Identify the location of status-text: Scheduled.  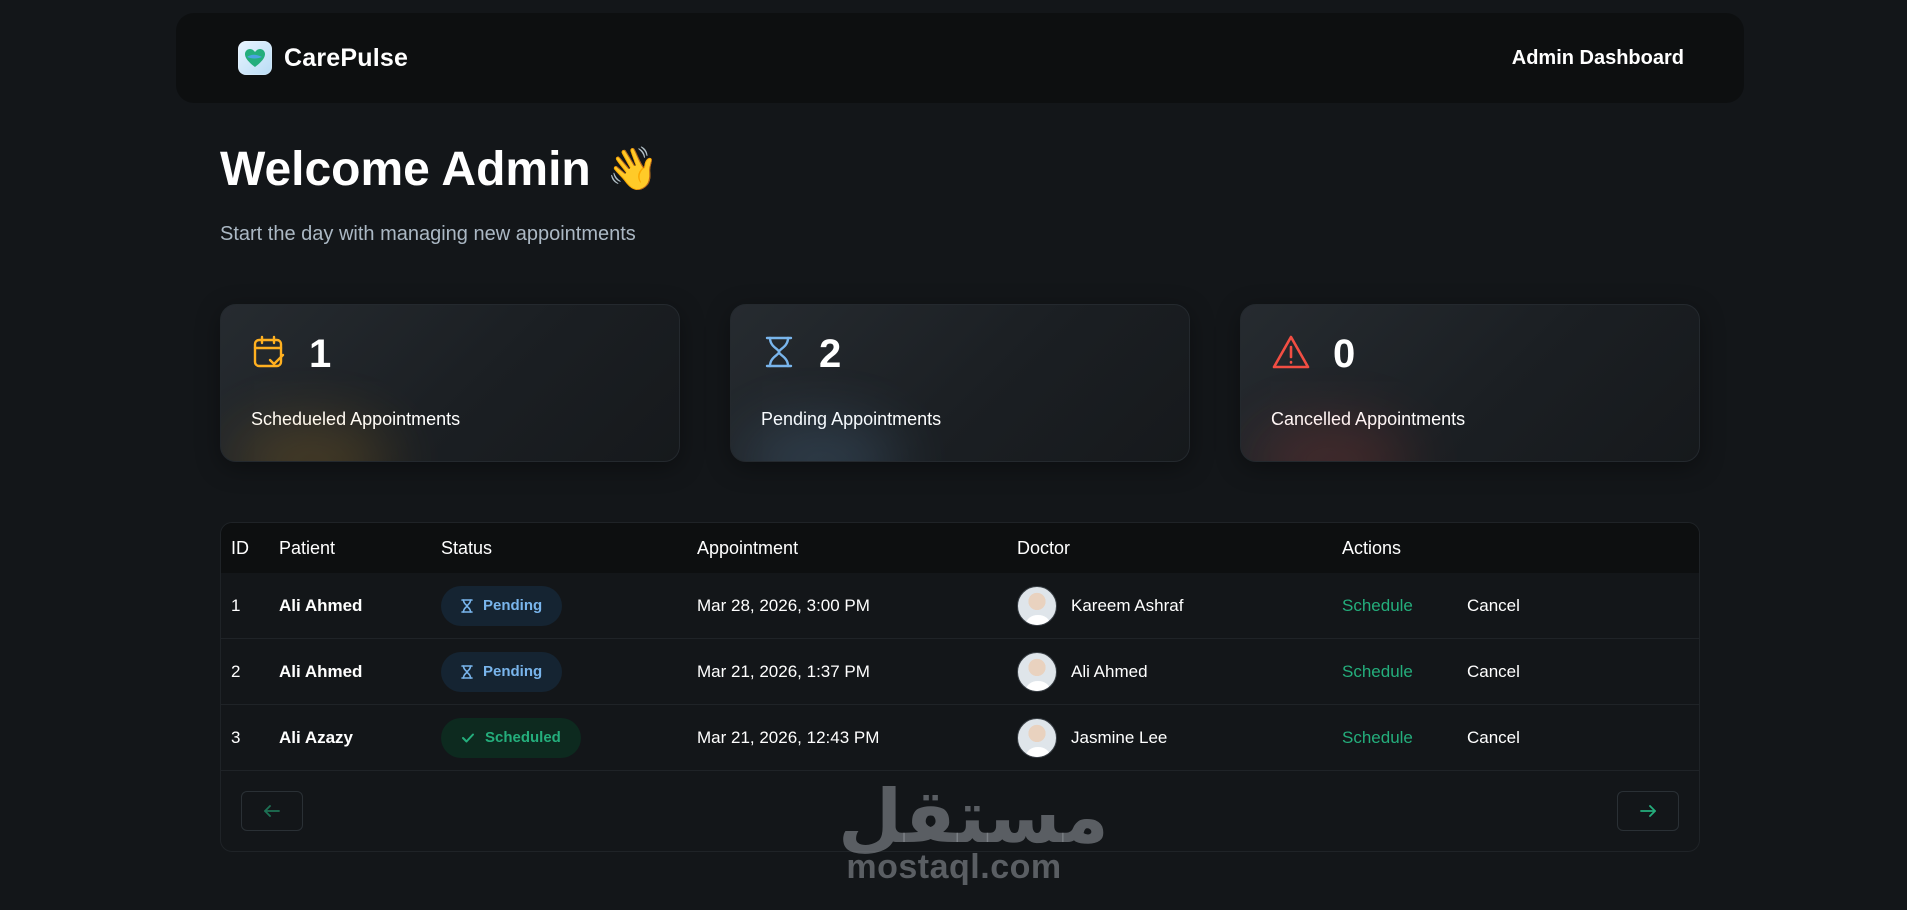
(523, 737).